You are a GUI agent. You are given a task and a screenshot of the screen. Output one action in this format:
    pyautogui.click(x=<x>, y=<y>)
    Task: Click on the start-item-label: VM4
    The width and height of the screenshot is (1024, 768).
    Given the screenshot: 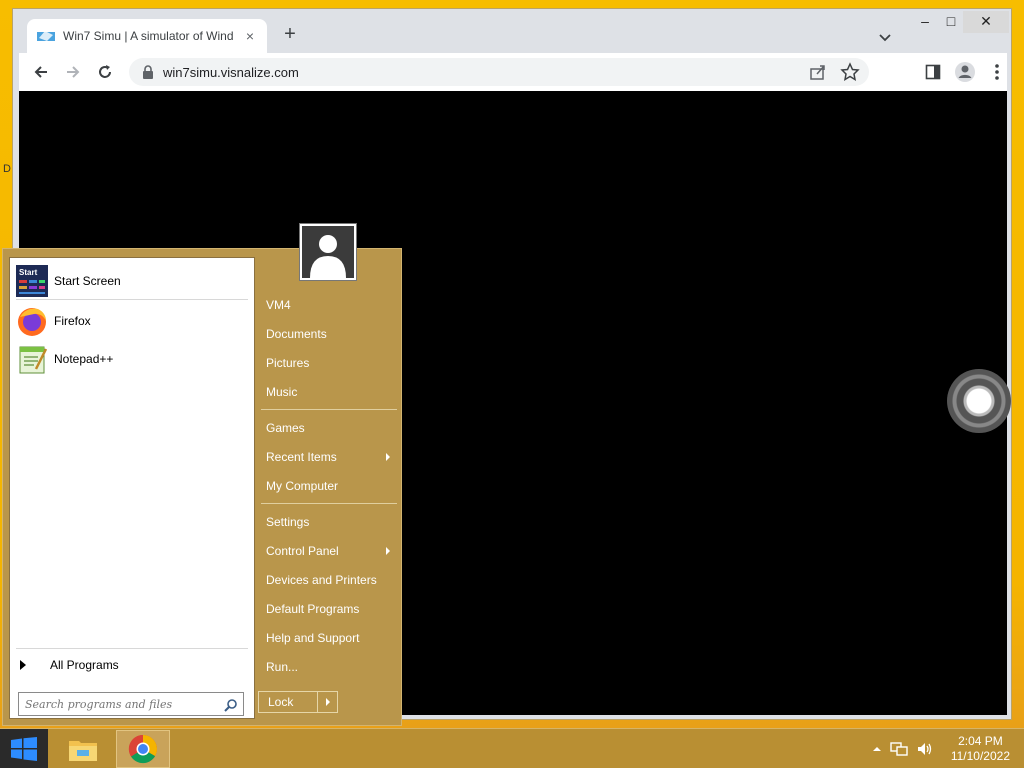 What is the action you would take?
    pyautogui.click(x=278, y=305)
    